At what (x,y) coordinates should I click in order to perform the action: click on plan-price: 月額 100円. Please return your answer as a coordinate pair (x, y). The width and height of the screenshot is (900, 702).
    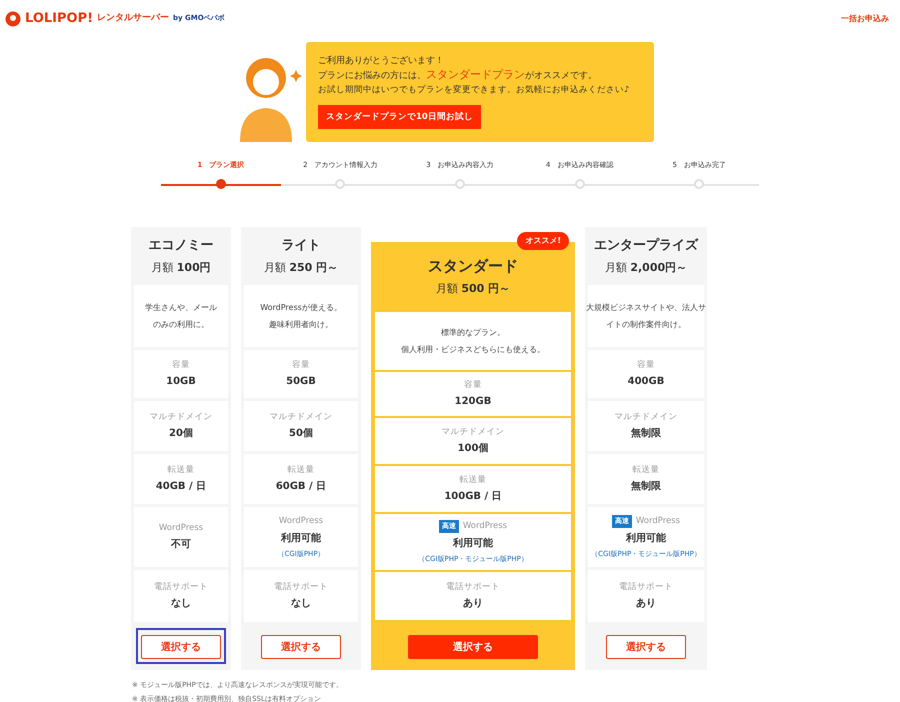
    Looking at the image, I should click on (181, 268).